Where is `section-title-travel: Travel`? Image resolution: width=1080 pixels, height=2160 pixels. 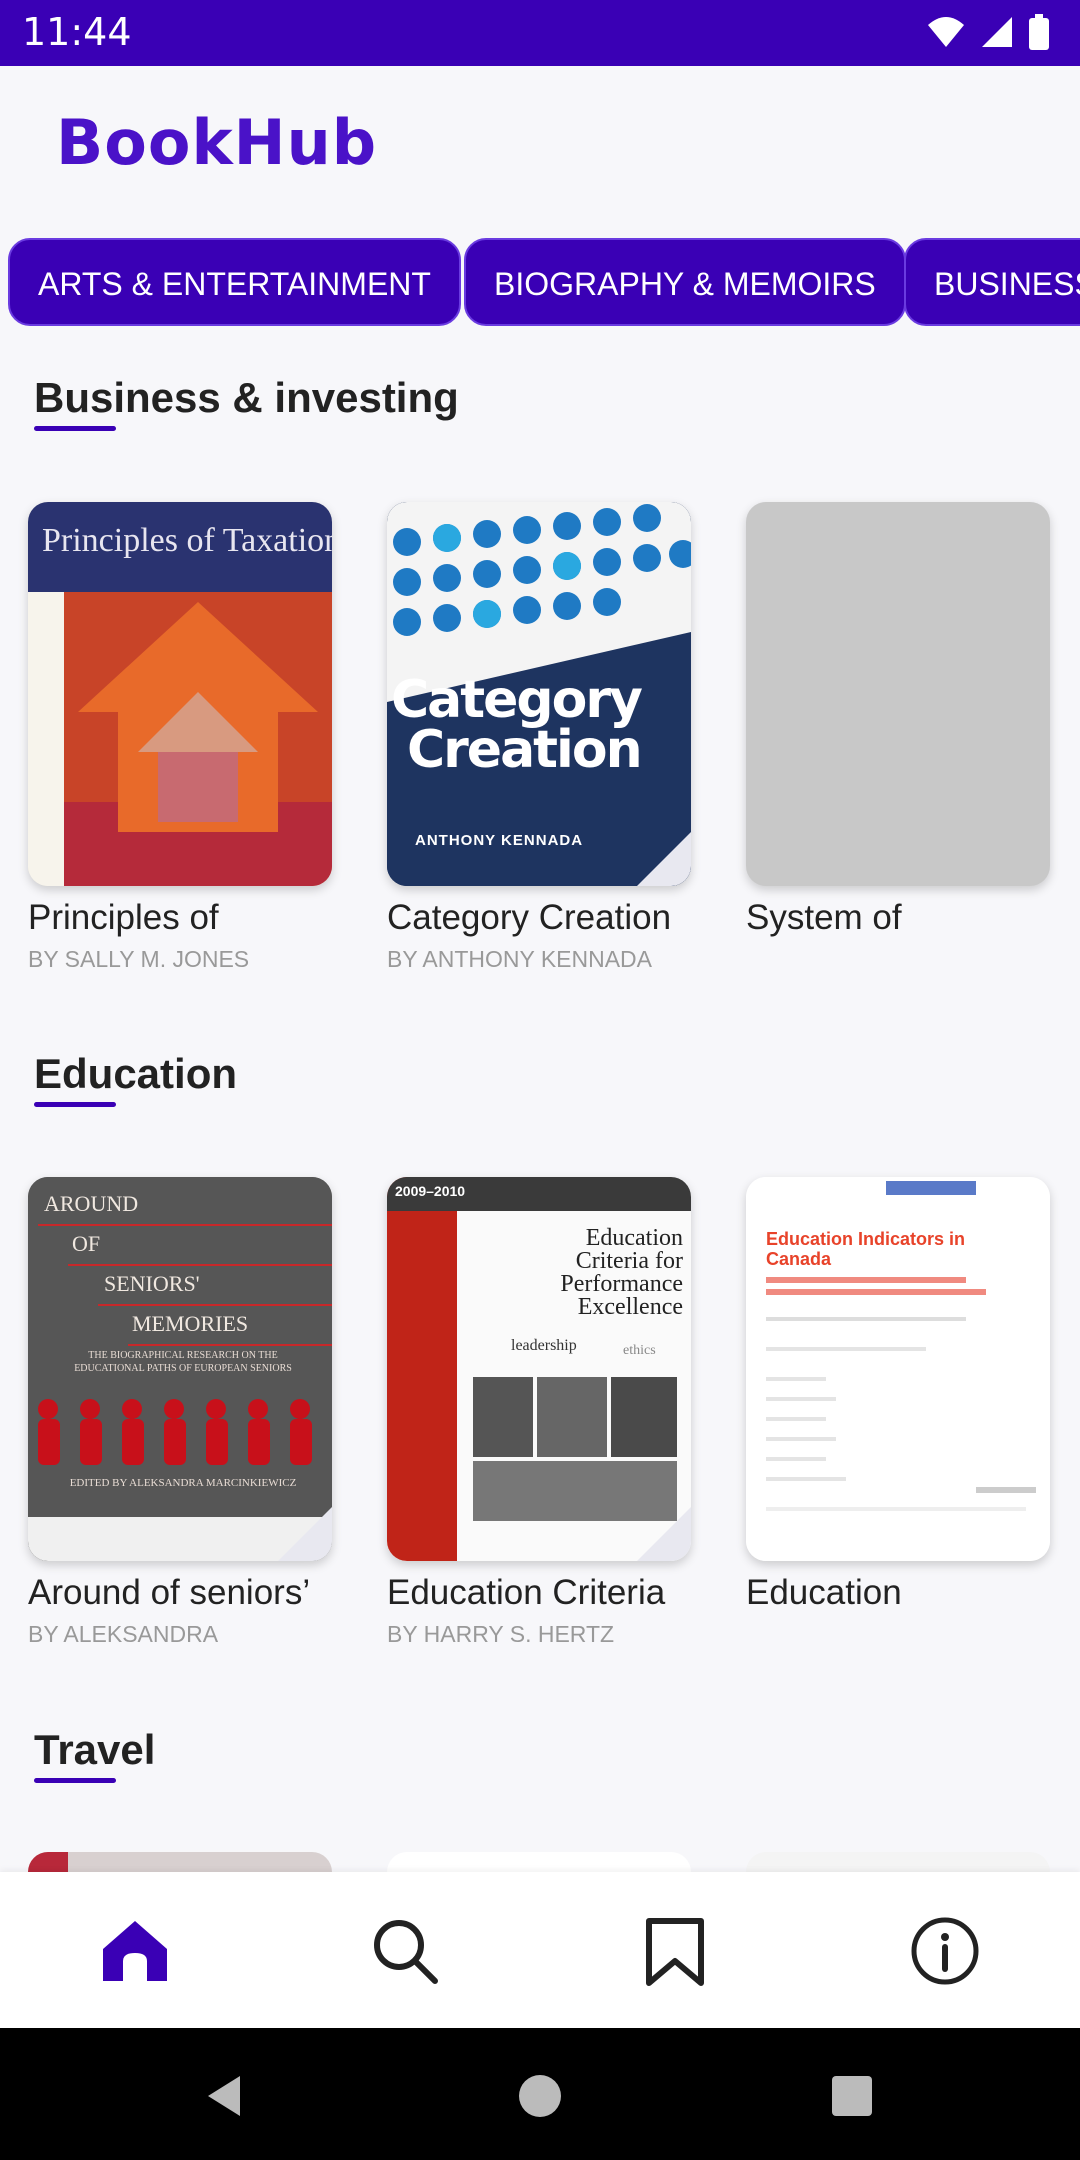
section-title-travel: Travel is located at coordinates (95, 1749).